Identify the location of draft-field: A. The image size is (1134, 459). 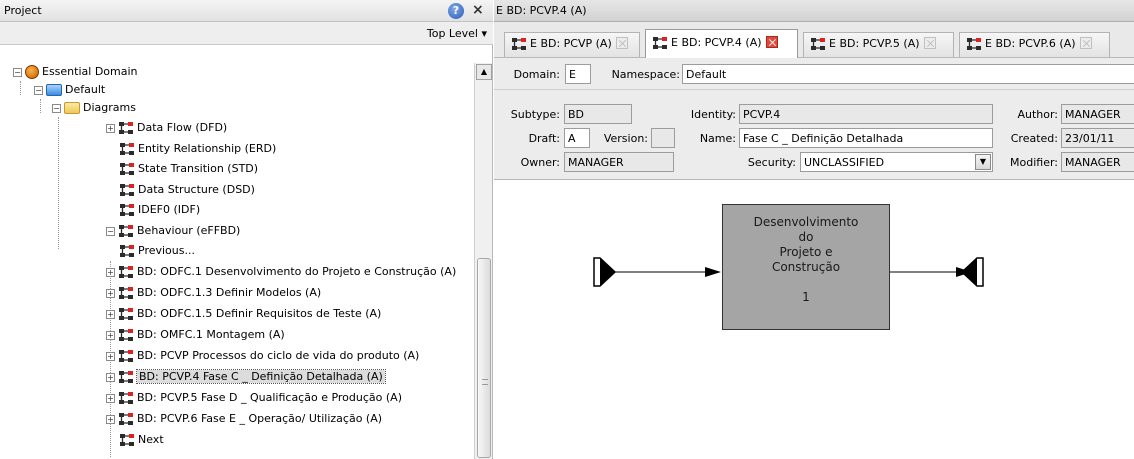
(577, 138).